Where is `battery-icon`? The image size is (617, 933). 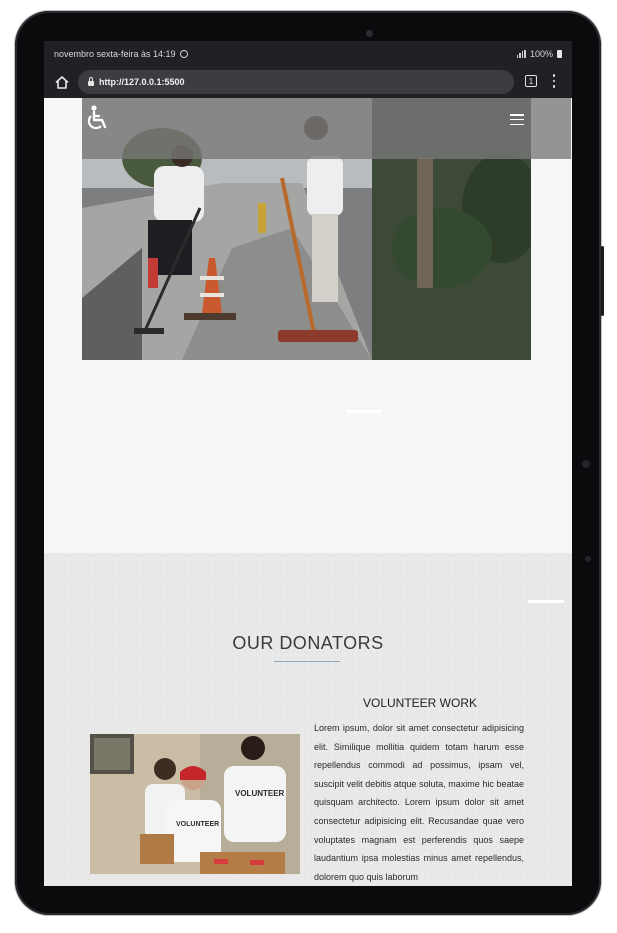 battery-icon is located at coordinates (559, 53).